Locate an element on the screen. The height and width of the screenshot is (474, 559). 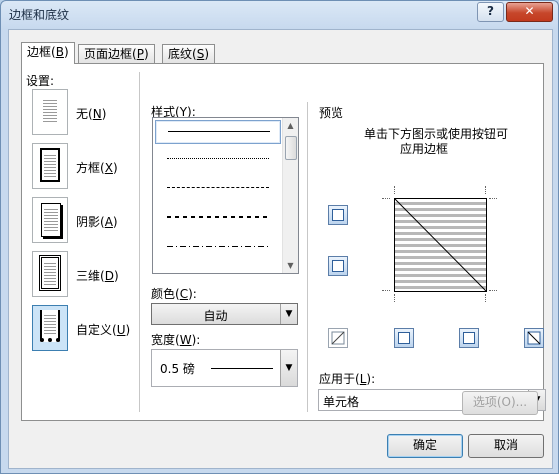
close-button: ✕ is located at coordinates (529, 12).